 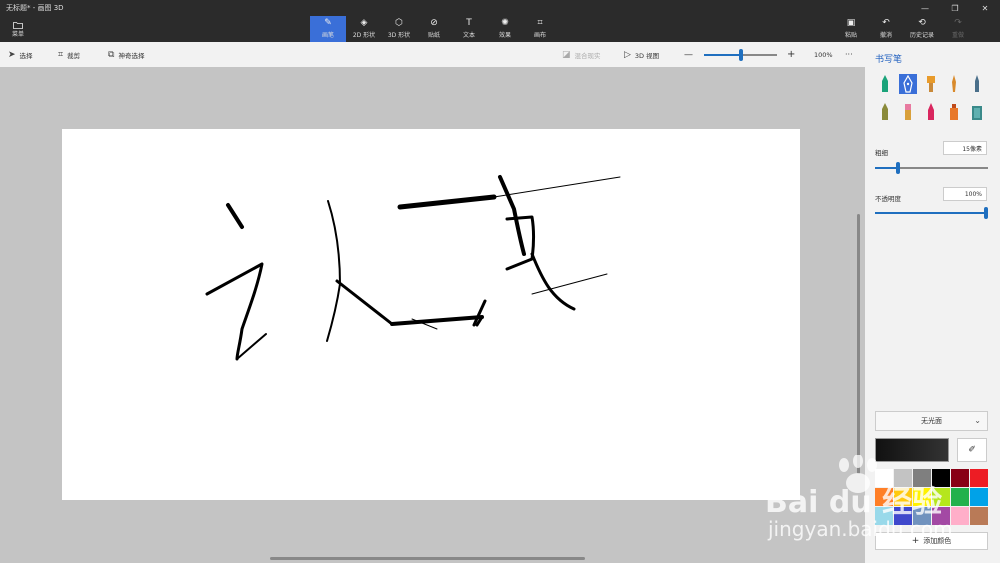 I want to click on undo-button: ↶ 撤消, so click(x=886, y=29).